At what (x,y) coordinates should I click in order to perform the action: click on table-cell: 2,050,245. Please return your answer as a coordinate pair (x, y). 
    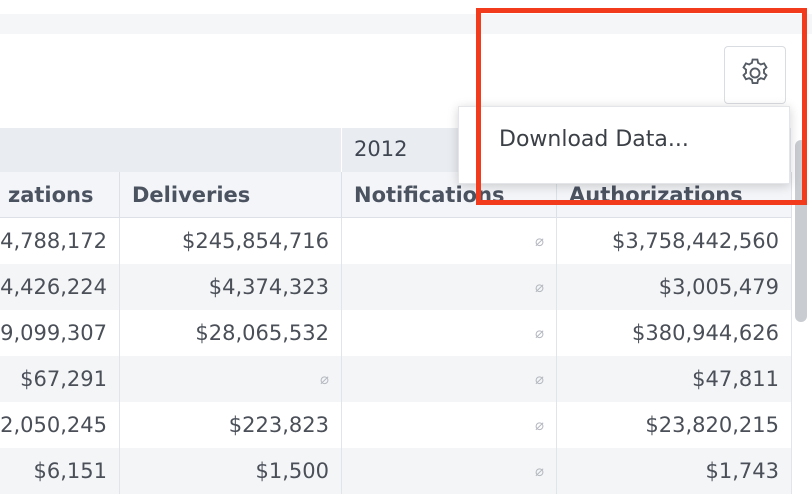
    Looking at the image, I should click on (60, 425).